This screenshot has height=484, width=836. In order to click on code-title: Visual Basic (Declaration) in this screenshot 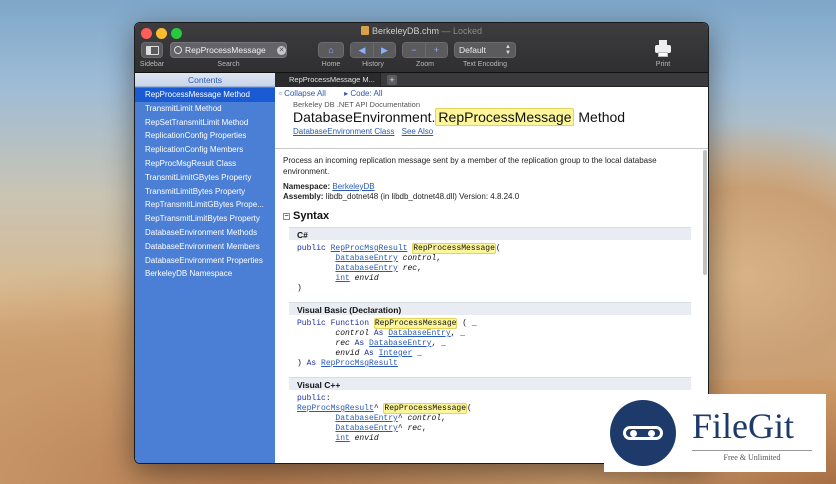, I will do `click(490, 308)`.